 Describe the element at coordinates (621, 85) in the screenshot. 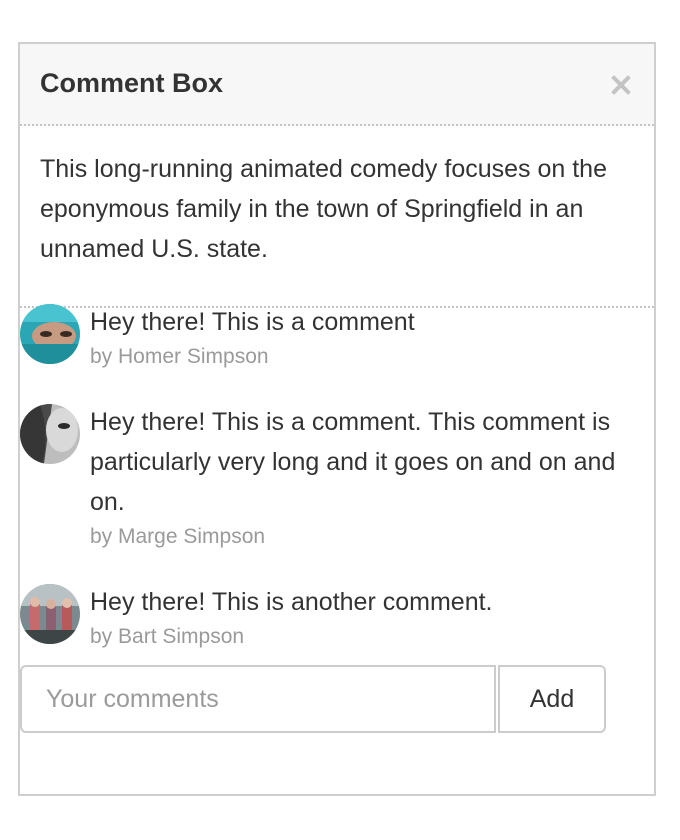

I see `close-icon` at that location.